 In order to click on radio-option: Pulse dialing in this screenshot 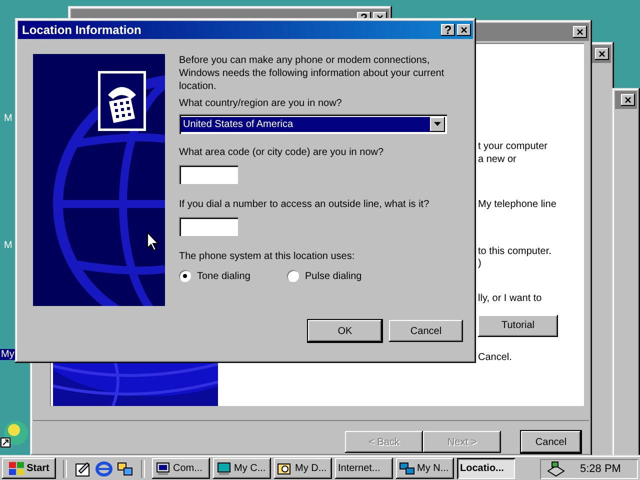, I will do `click(324, 276)`.